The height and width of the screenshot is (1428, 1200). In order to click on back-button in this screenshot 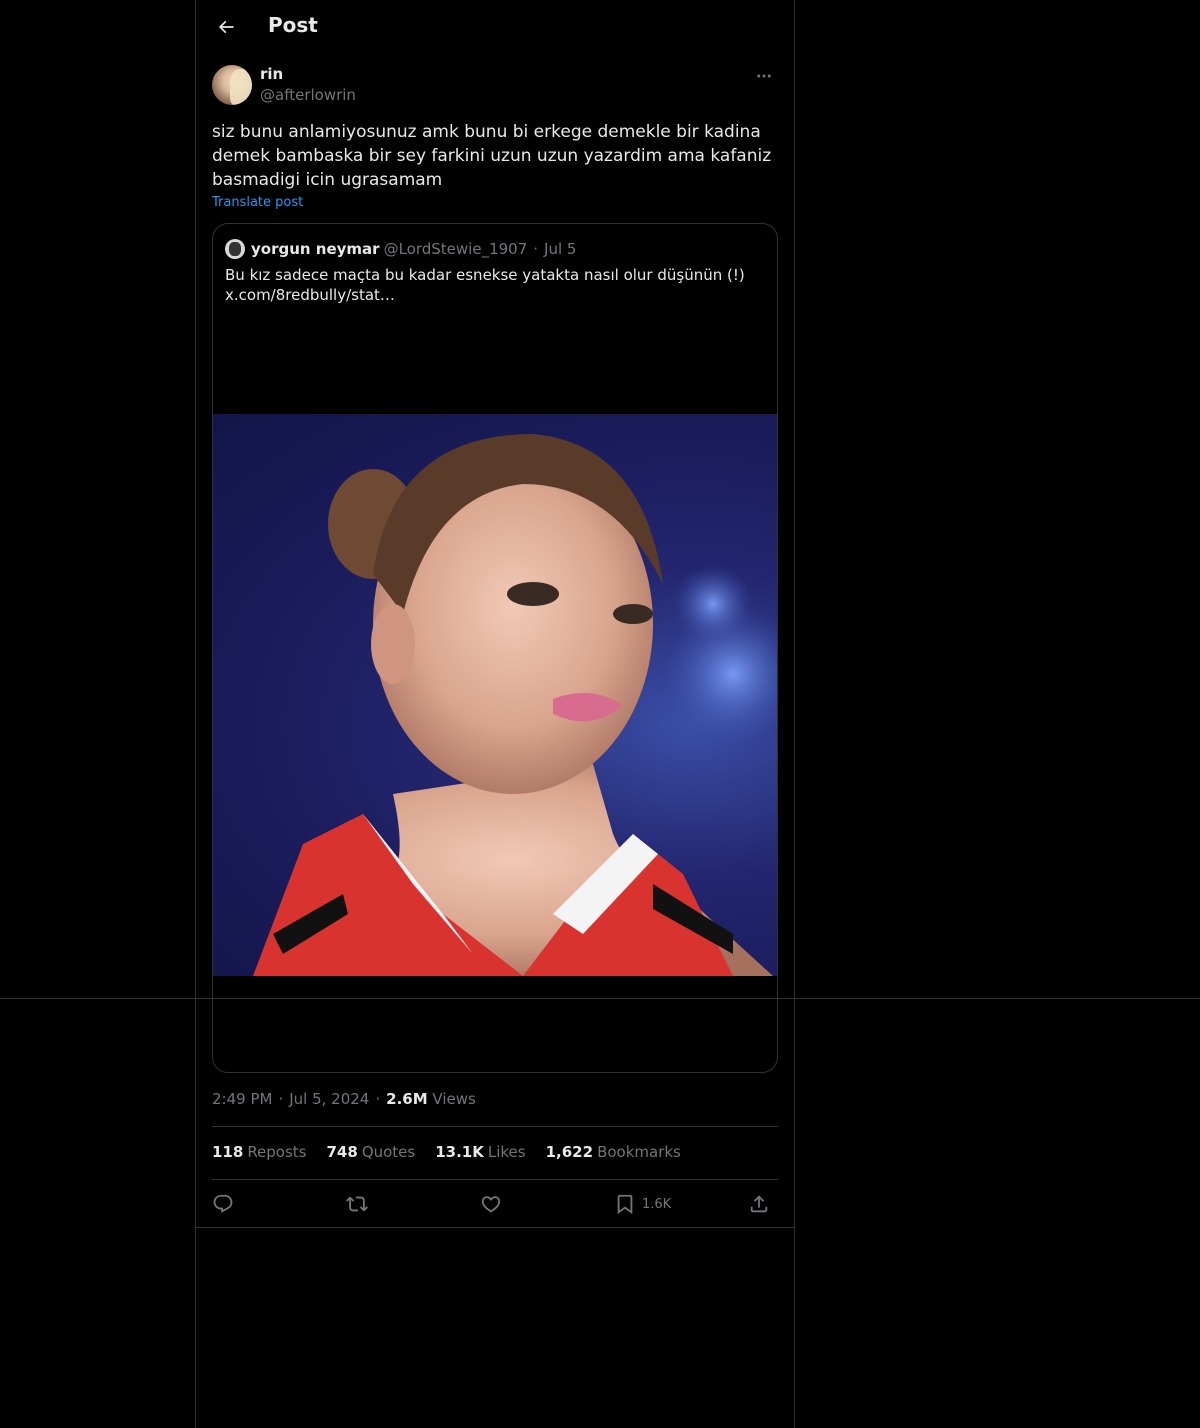, I will do `click(226, 27)`.